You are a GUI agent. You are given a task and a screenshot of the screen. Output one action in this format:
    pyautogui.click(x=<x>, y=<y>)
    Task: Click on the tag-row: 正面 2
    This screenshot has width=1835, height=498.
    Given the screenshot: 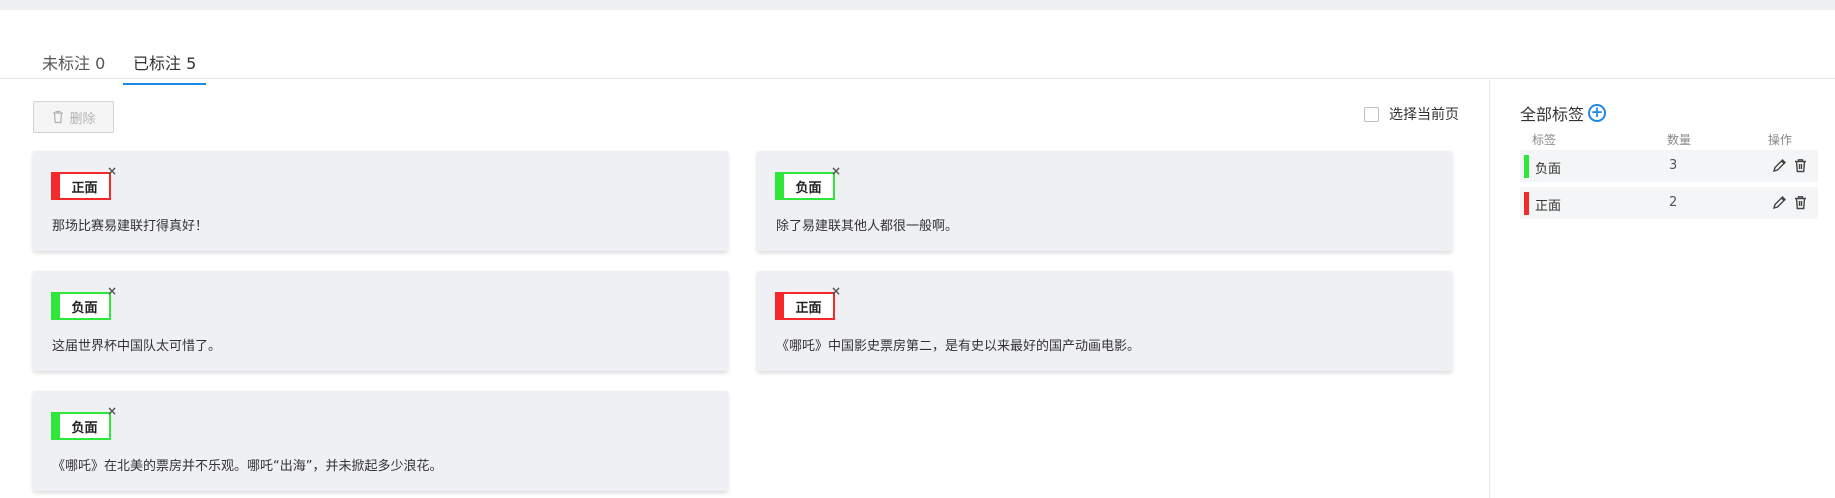 What is the action you would take?
    pyautogui.click(x=1669, y=203)
    